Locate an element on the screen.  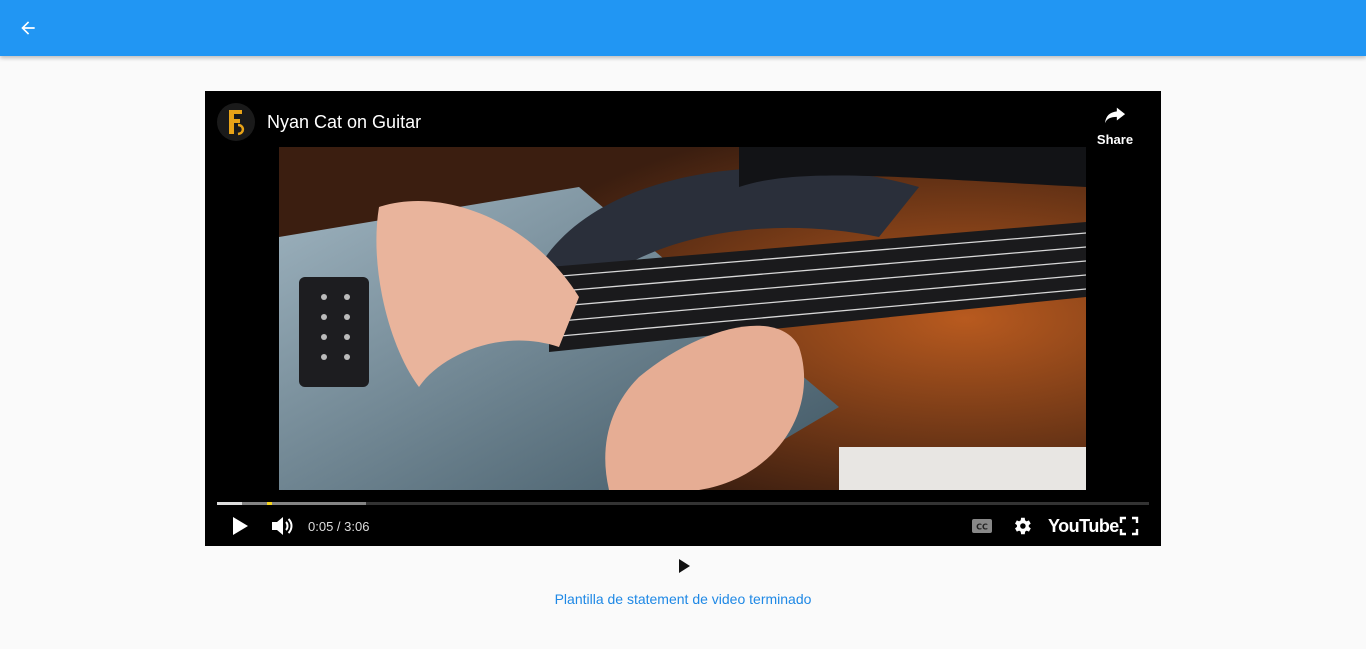
volume-button is located at coordinates (282, 526).